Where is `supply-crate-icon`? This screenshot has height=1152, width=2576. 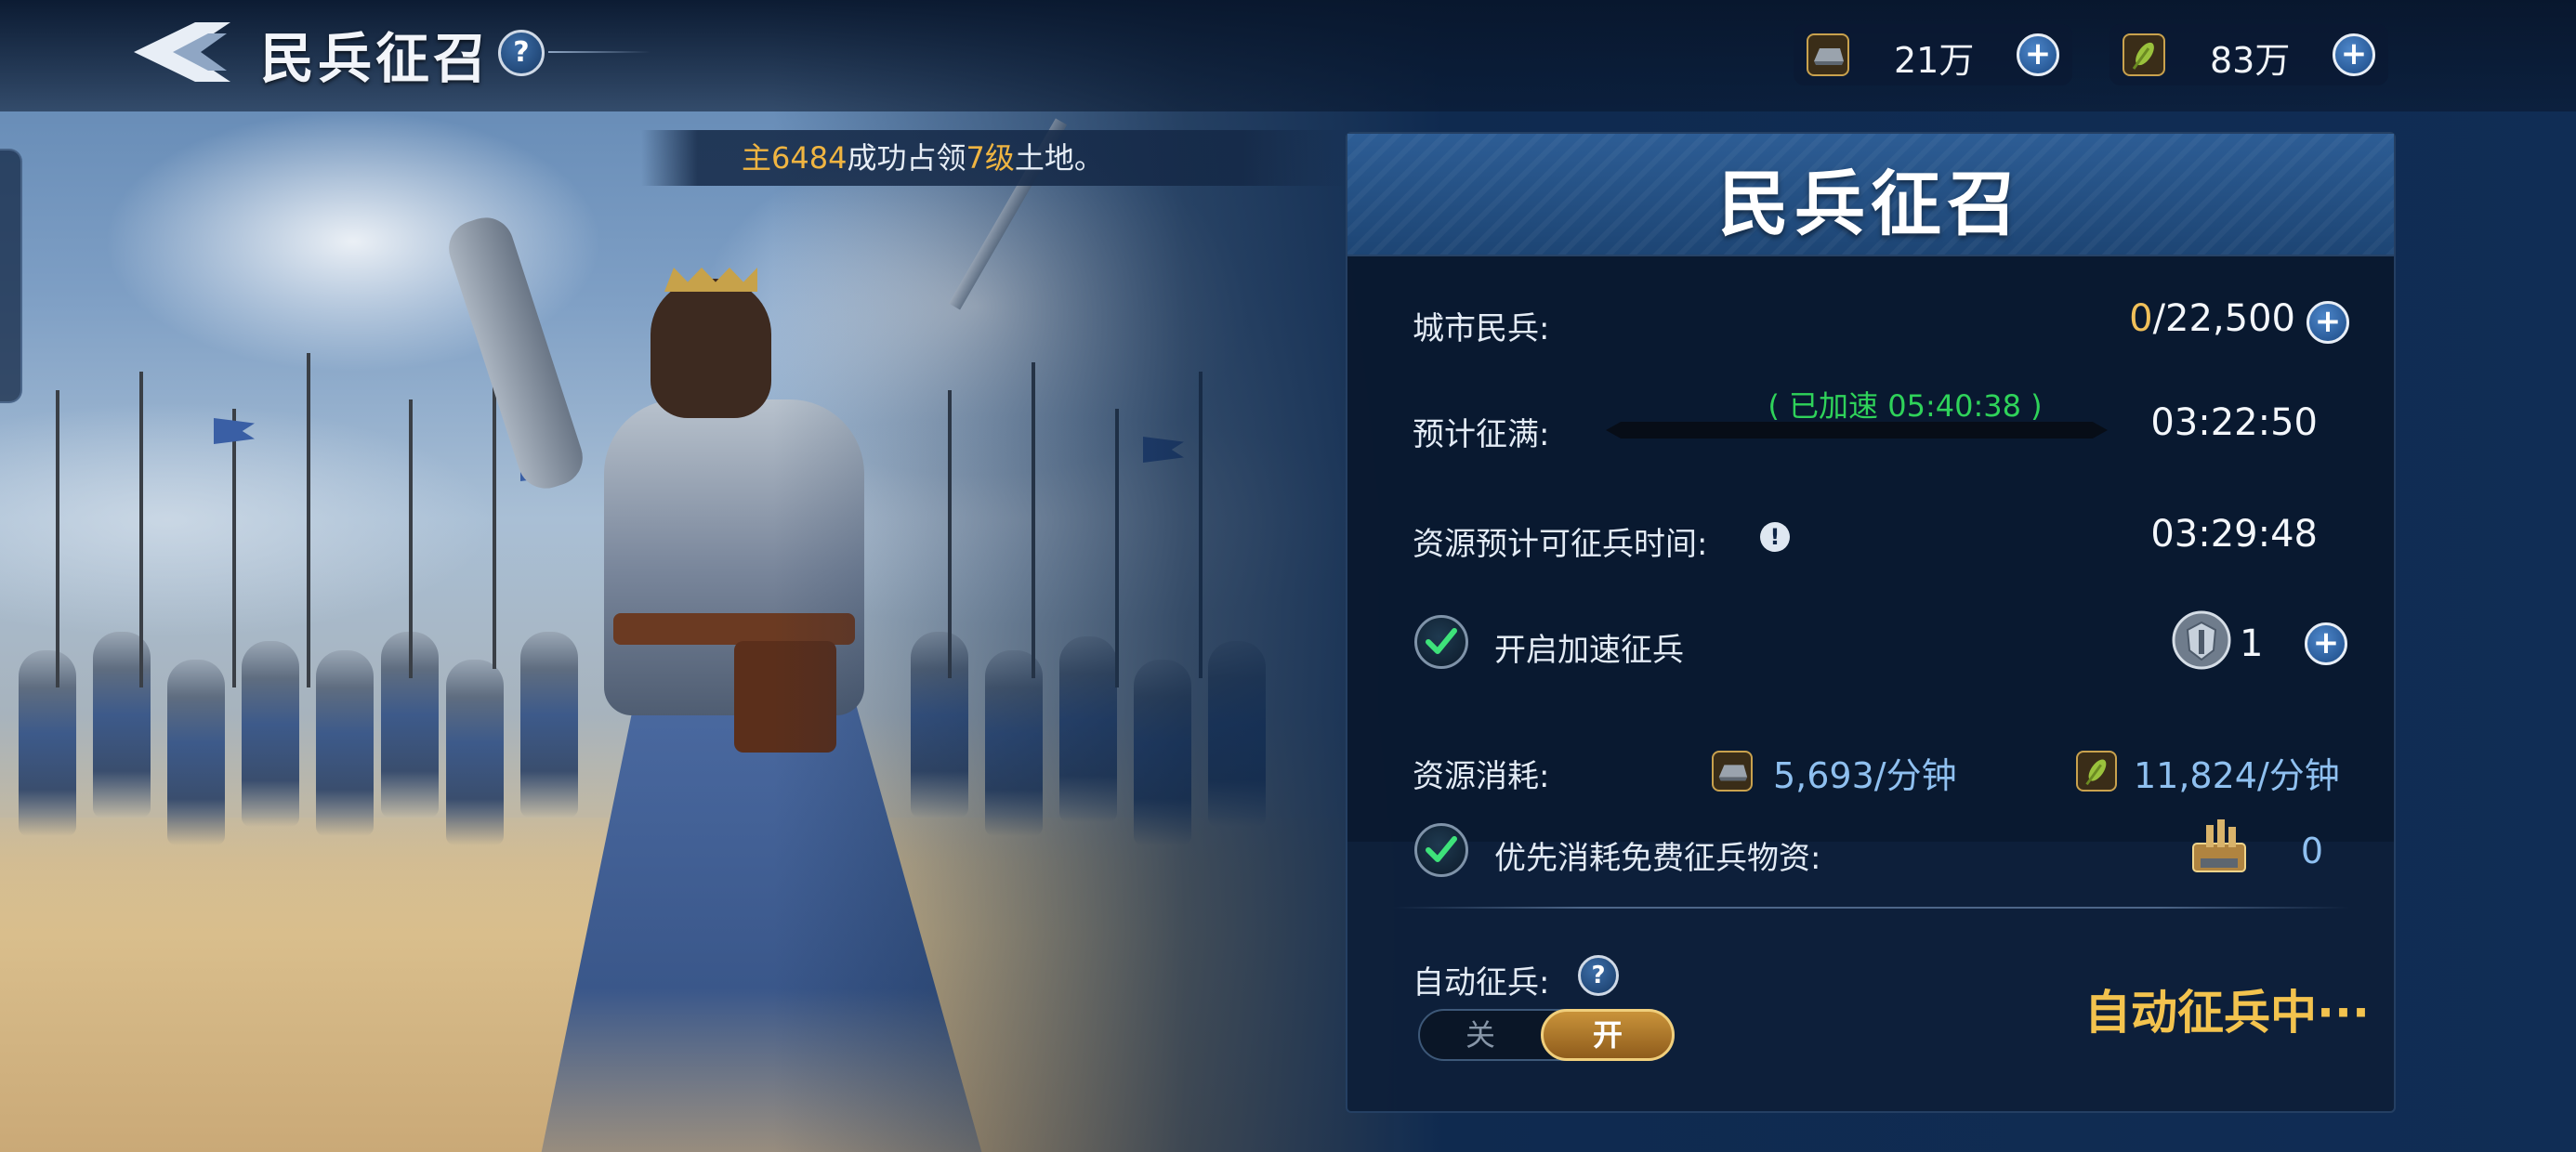 supply-crate-icon is located at coordinates (2221, 846).